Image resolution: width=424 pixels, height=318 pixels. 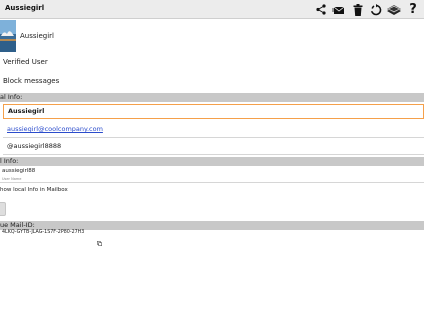 What do you see at coordinates (19, 171) in the screenshot?
I see `username-value: aussiegirl88` at bounding box center [19, 171].